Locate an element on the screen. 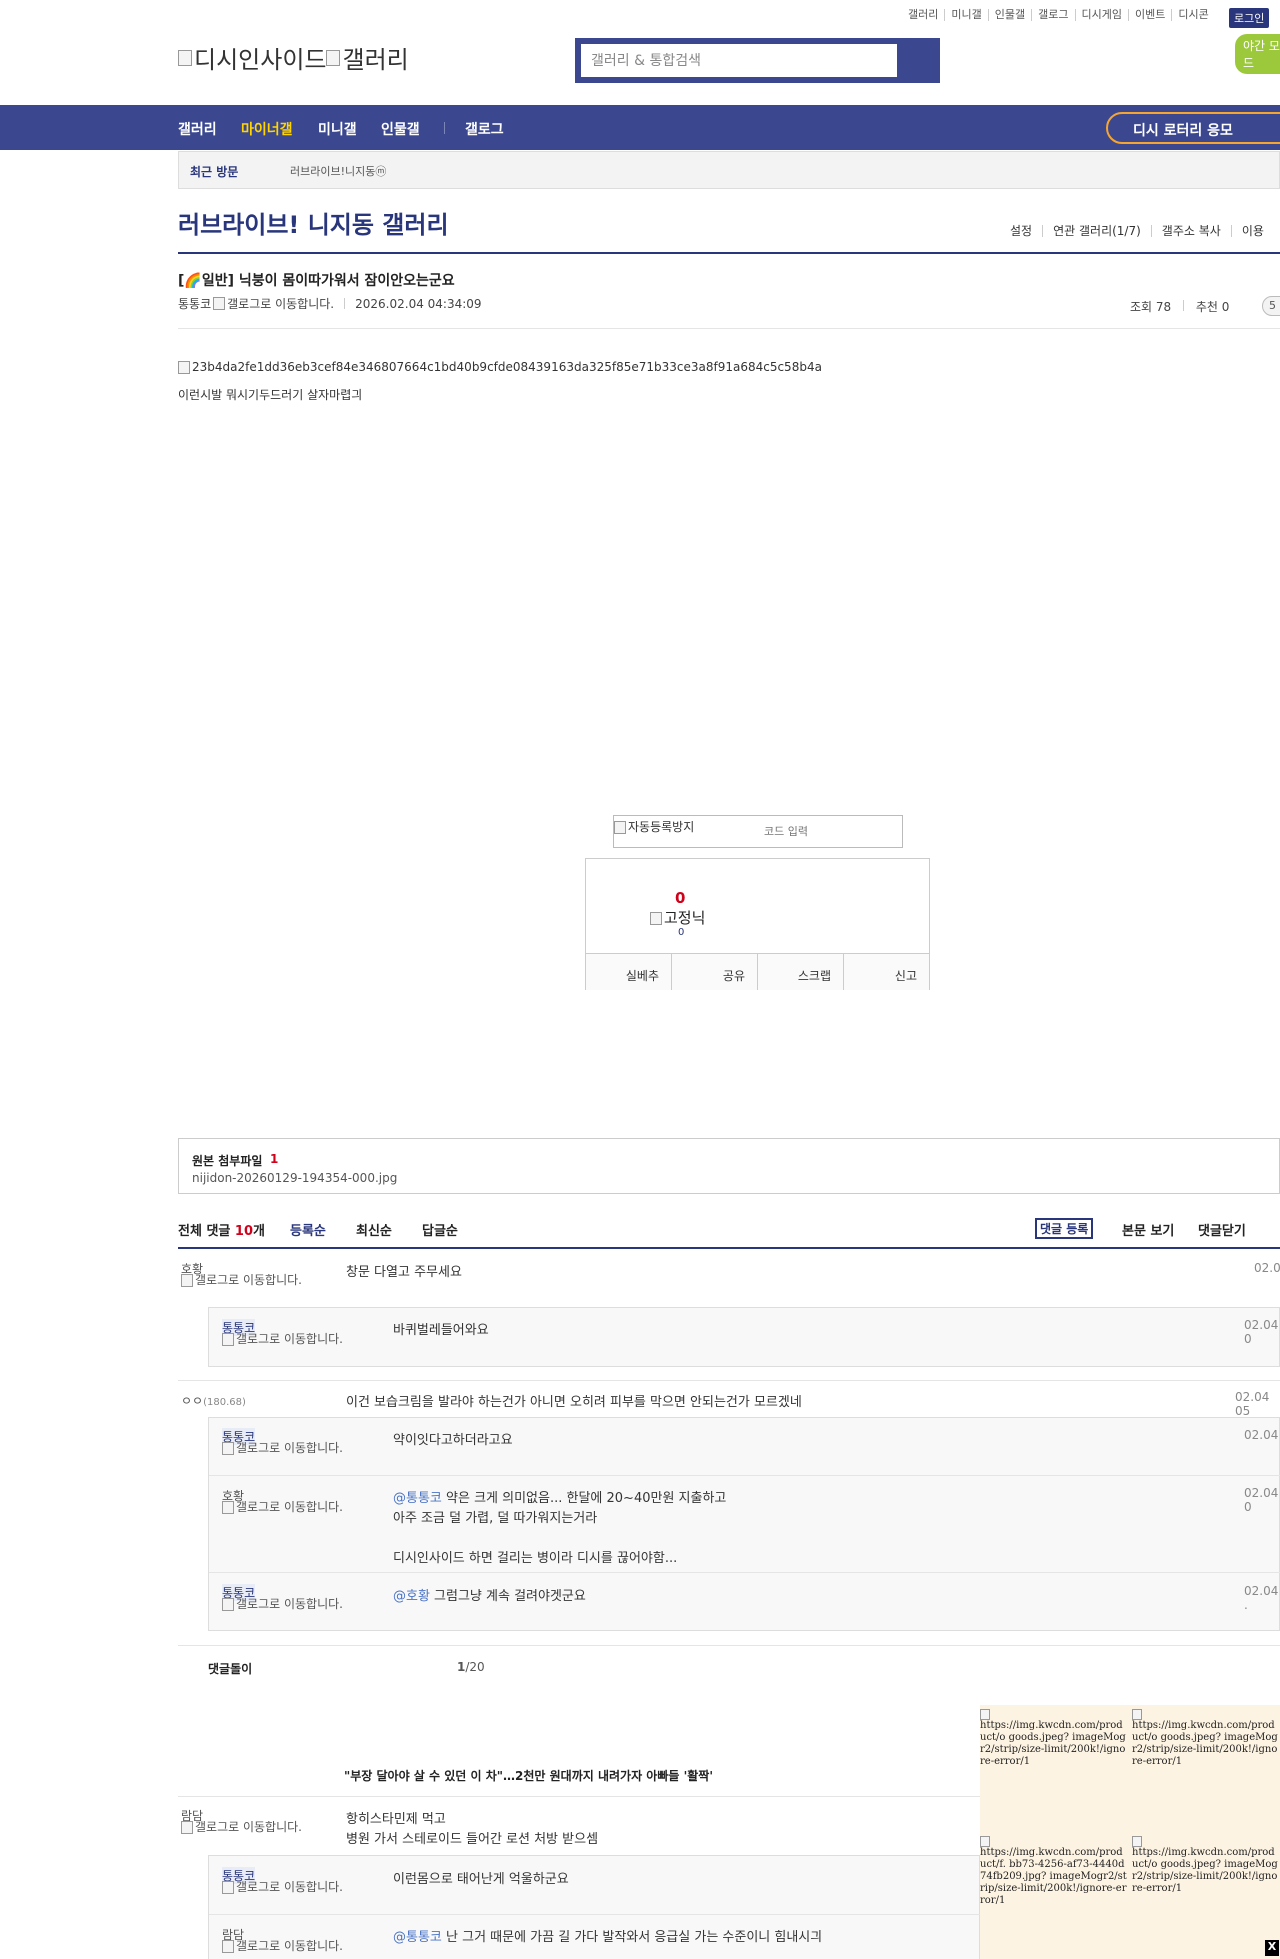  night-mode-toggle: 야간 모드 is located at coordinates (1257, 54).